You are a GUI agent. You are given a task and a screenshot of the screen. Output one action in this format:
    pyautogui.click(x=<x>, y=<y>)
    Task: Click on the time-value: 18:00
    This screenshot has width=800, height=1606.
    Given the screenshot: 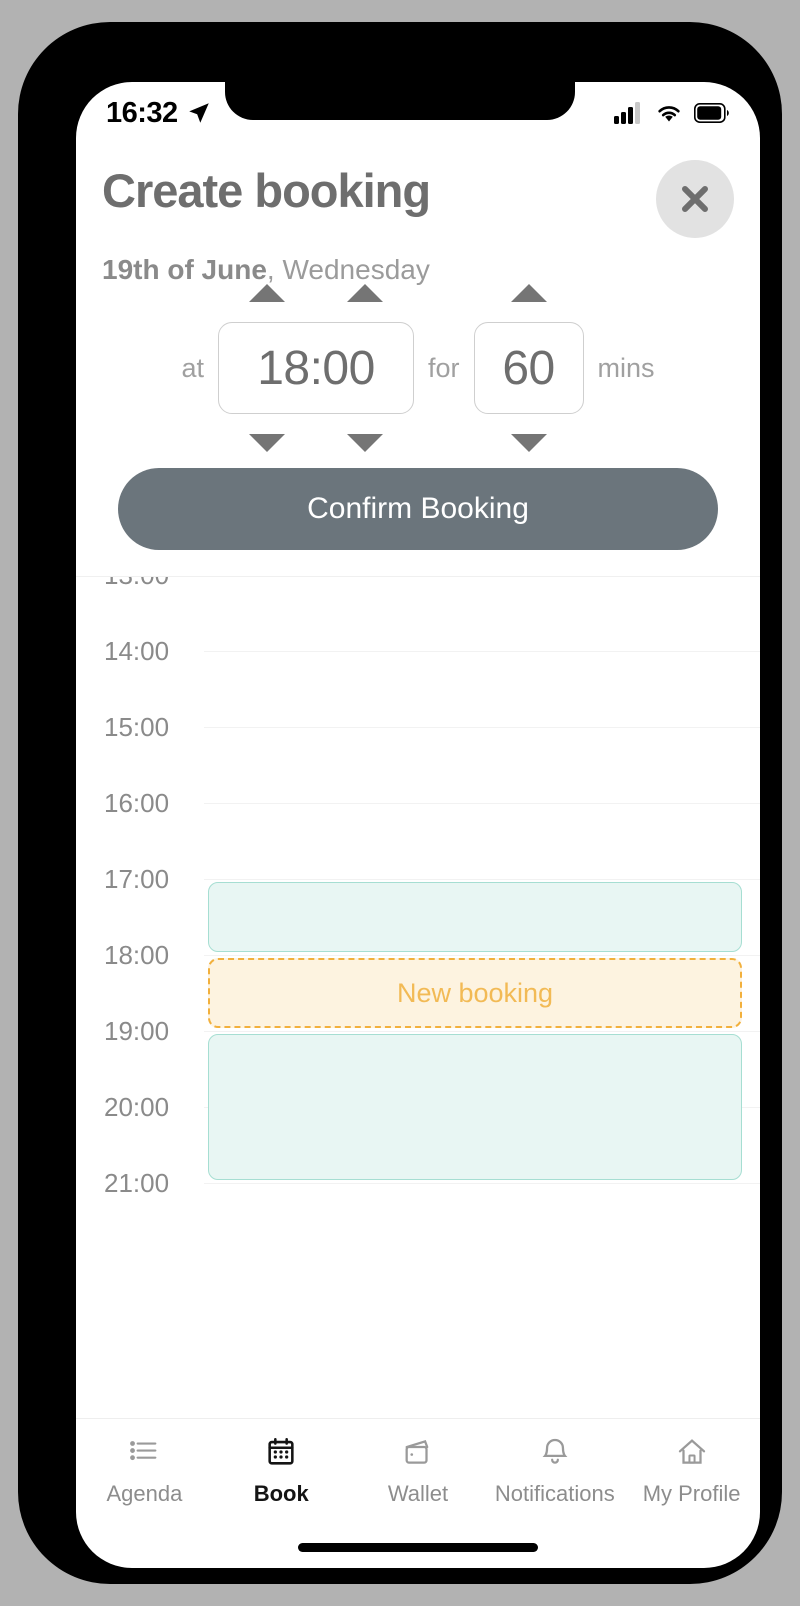 What is the action you would take?
    pyautogui.click(x=316, y=368)
    